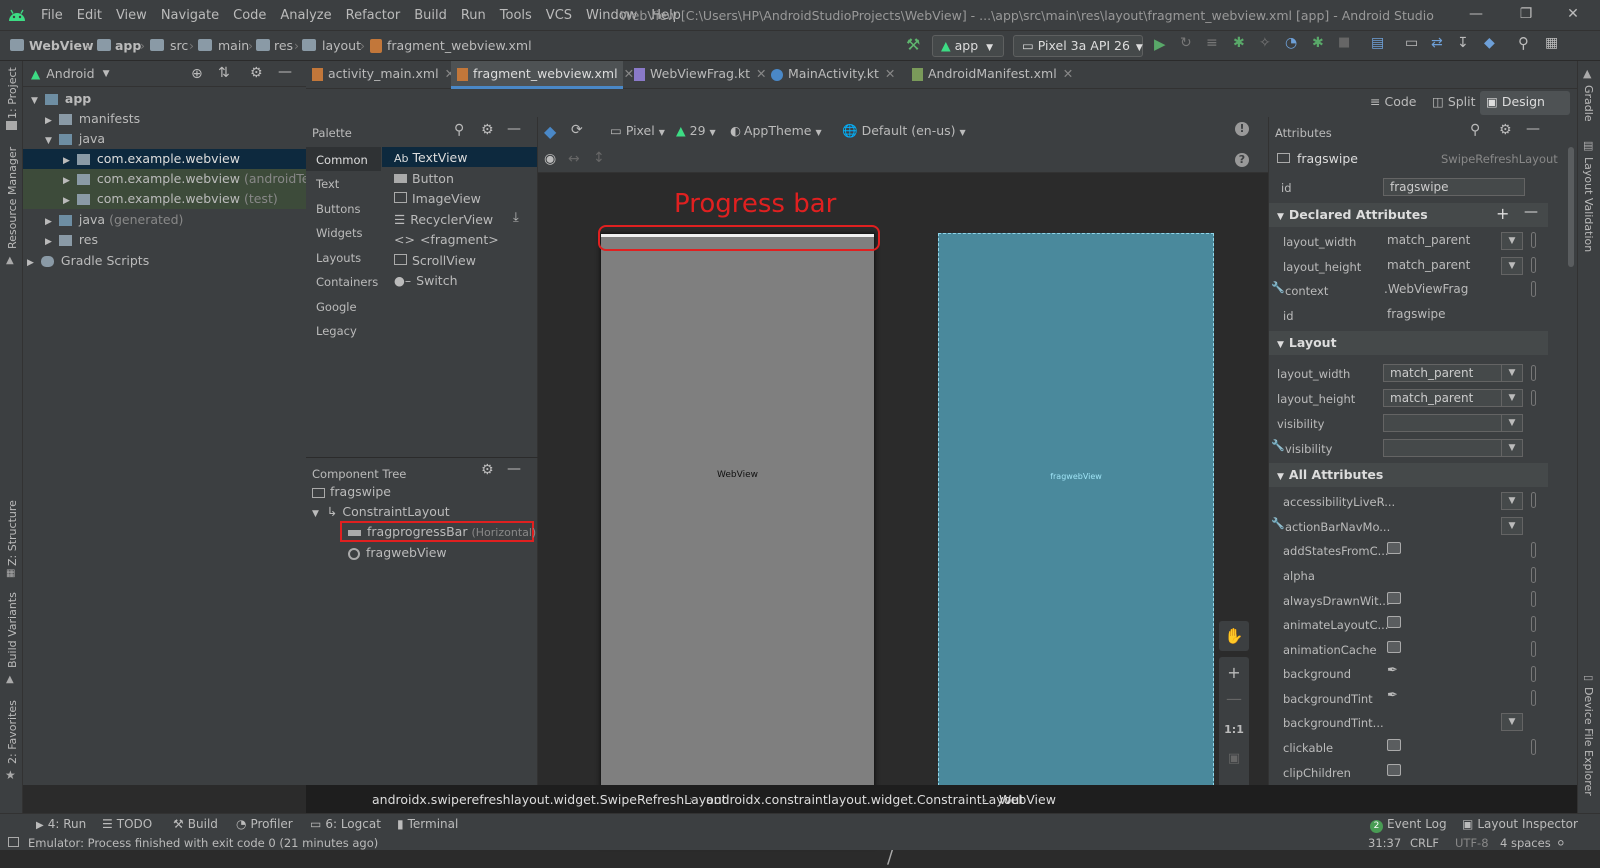 The height and width of the screenshot is (868, 1600). I want to click on tab-mainactivity-kt: MainActivity.kt ✕, so click(833, 75).